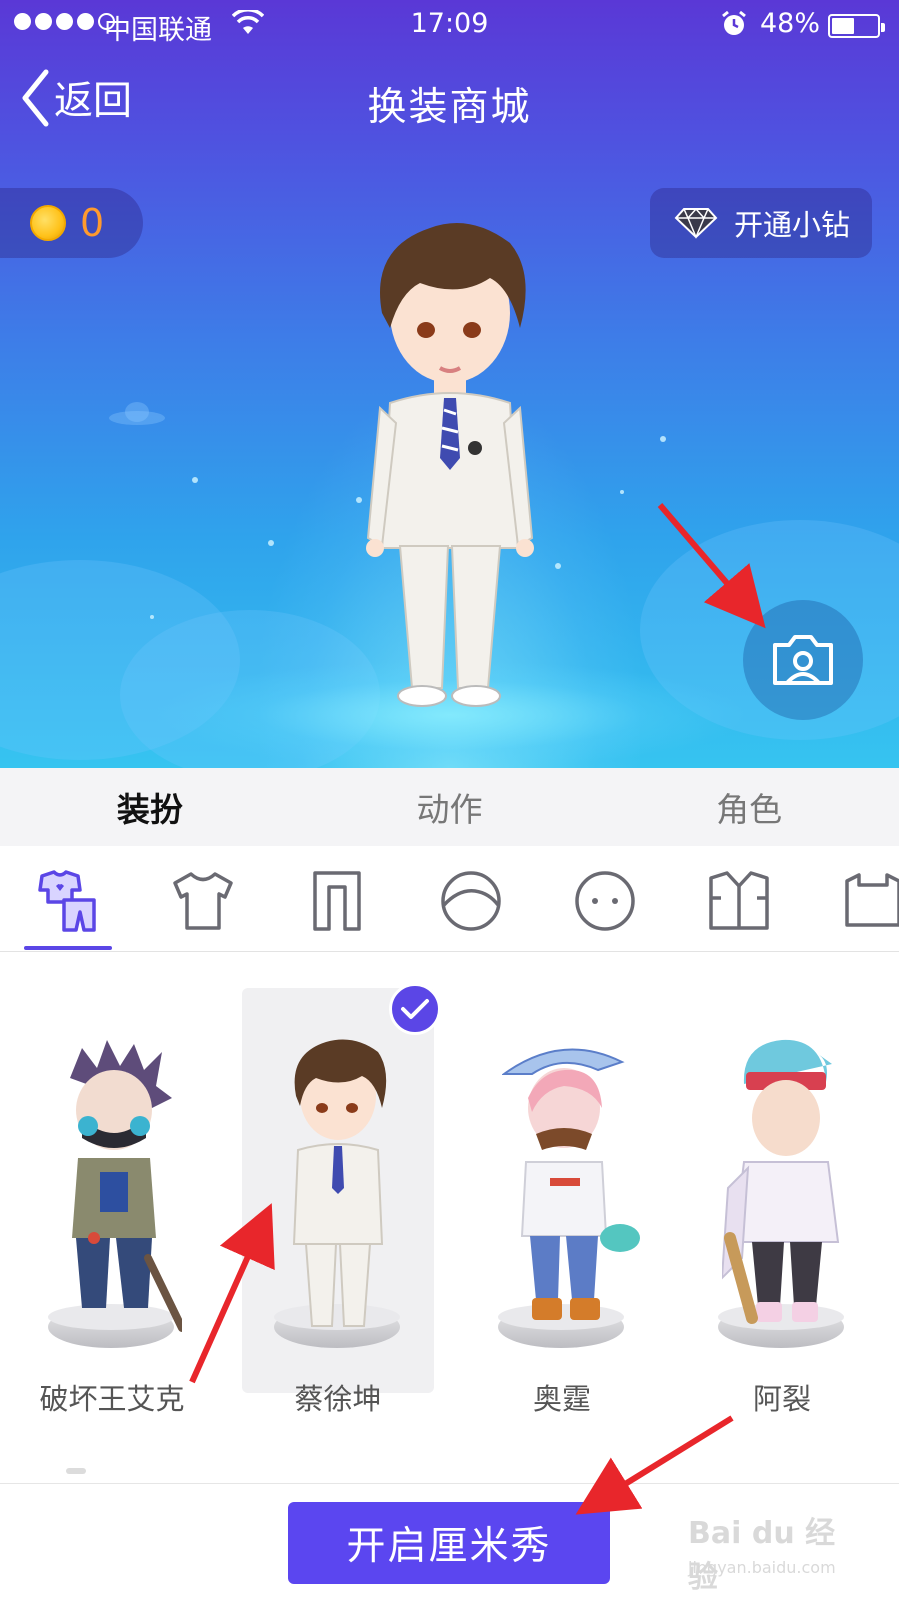  Describe the element at coordinates (137, 413) in the screenshot. I see `ufo-icon` at that location.